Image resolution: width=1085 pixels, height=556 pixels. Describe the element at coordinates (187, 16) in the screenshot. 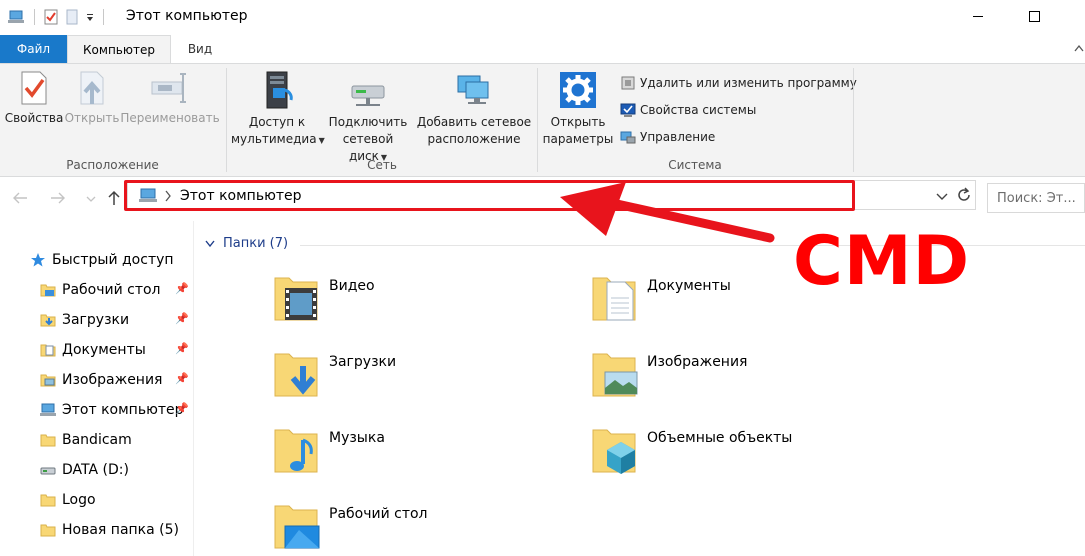

I see `window-title: Этот компьютер` at that location.